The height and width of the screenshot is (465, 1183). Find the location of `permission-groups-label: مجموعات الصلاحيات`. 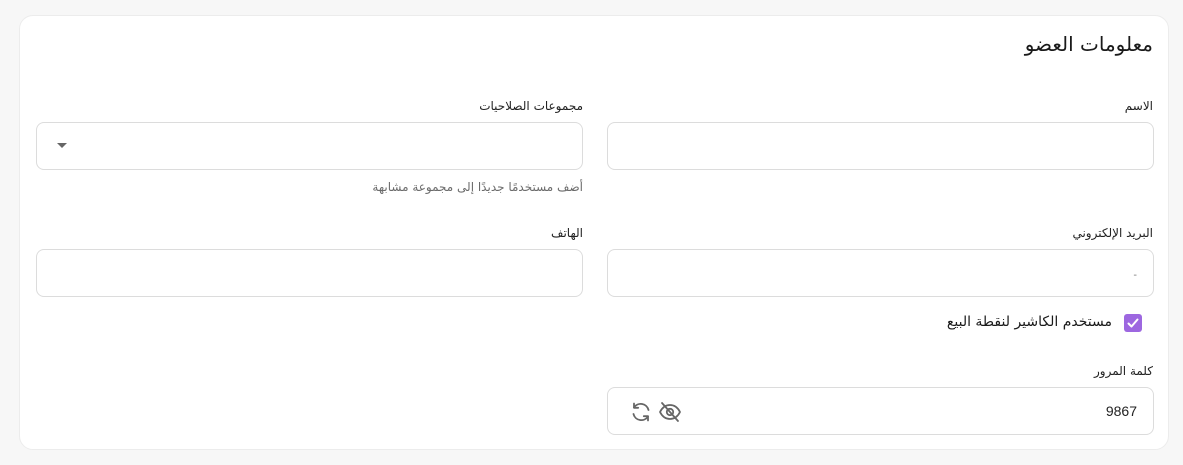

permission-groups-label: مجموعات الصلاحيات is located at coordinates (531, 106).